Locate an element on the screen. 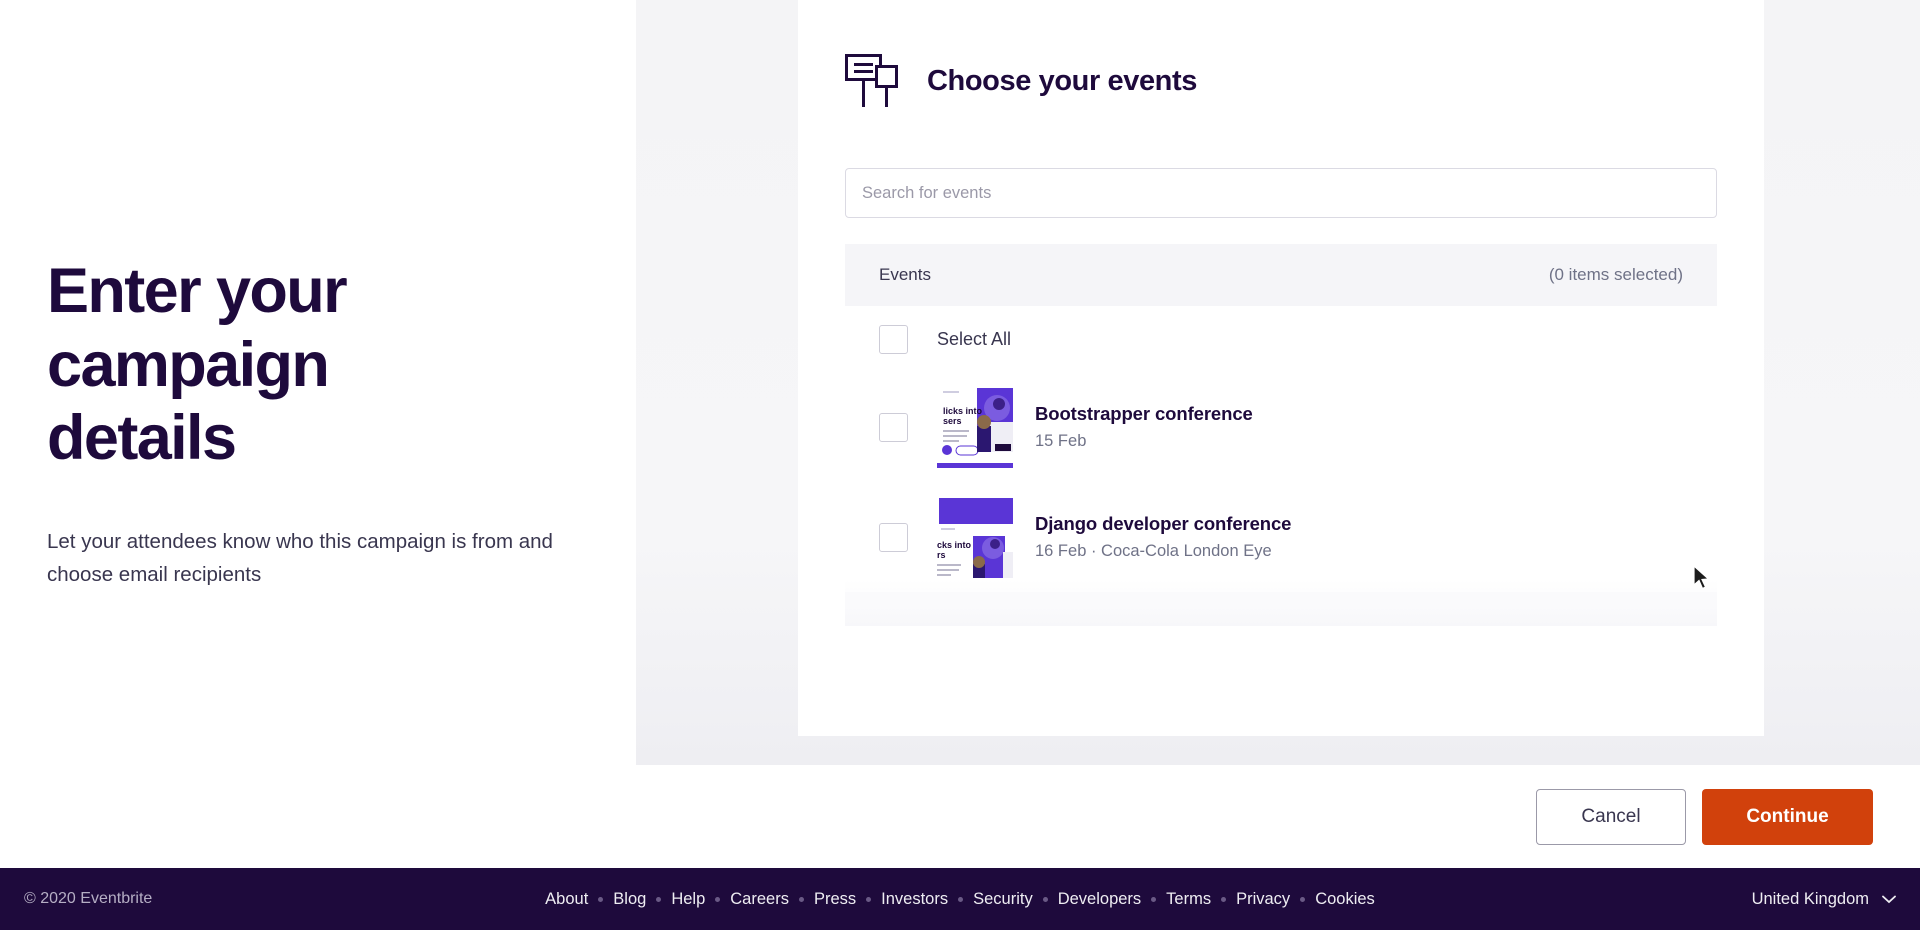 Image resolution: width=1920 pixels, height=930 pixels. svg-text: cks into is located at coordinates (954, 545).